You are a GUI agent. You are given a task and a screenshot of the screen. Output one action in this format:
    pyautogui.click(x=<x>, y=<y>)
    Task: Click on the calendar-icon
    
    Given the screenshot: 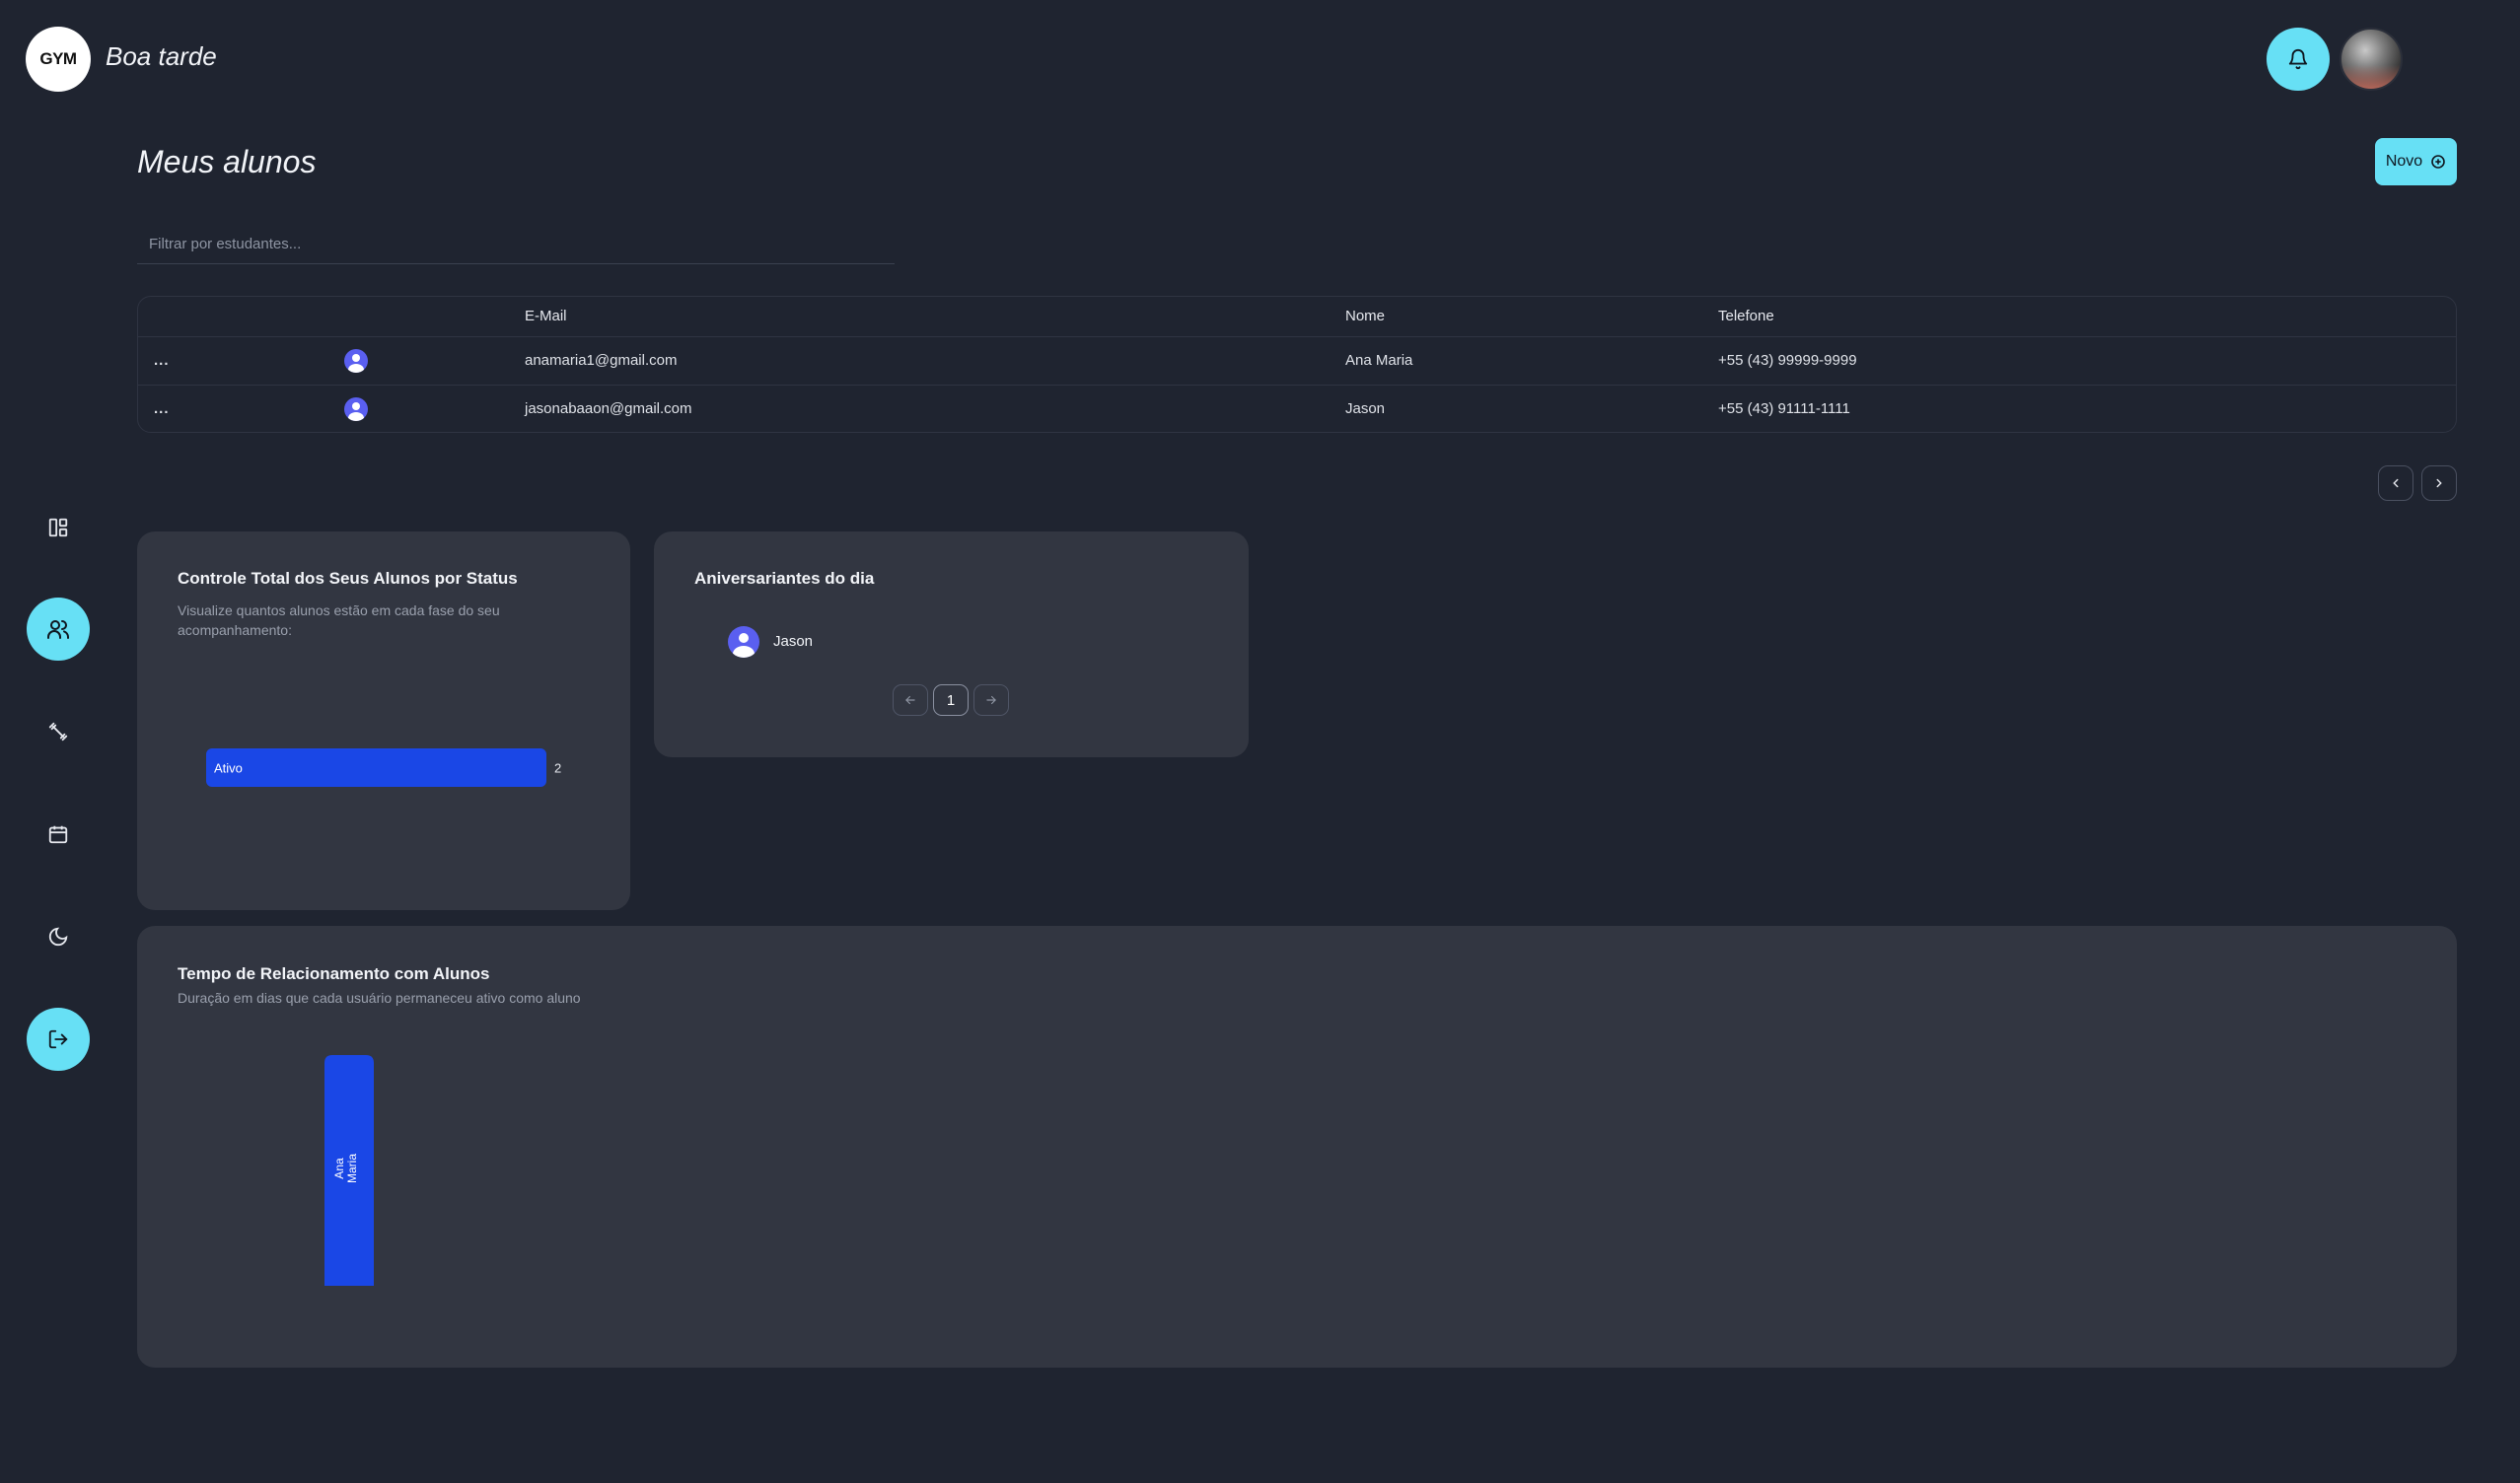 What is the action you would take?
    pyautogui.click(x=58, y=834)
    